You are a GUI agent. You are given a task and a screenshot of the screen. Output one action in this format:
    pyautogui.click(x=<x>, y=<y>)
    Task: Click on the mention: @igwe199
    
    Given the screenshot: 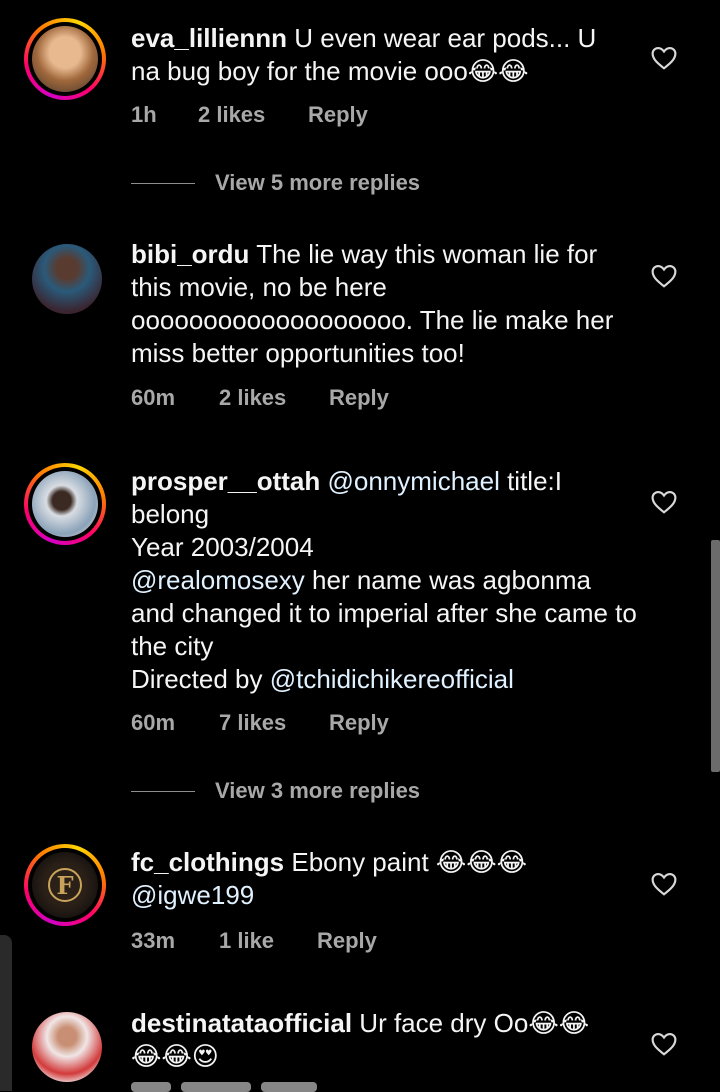 What is the action you would take?
    pyautogui.click(x=192, y=895)
    